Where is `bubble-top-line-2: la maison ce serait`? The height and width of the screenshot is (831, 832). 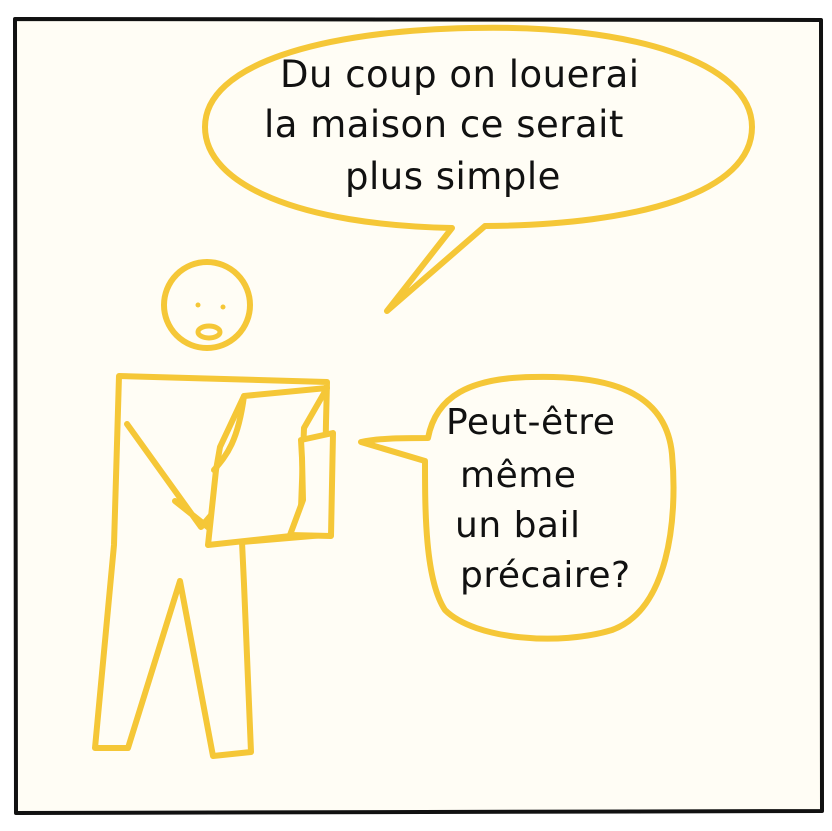
bubble-top-line-2: la maison ce serait is located at coordinates (444, 124).